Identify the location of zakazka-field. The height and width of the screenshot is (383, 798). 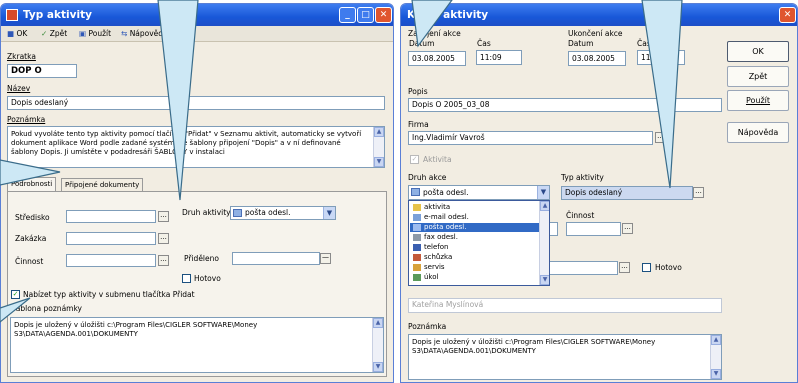
(111, 238).